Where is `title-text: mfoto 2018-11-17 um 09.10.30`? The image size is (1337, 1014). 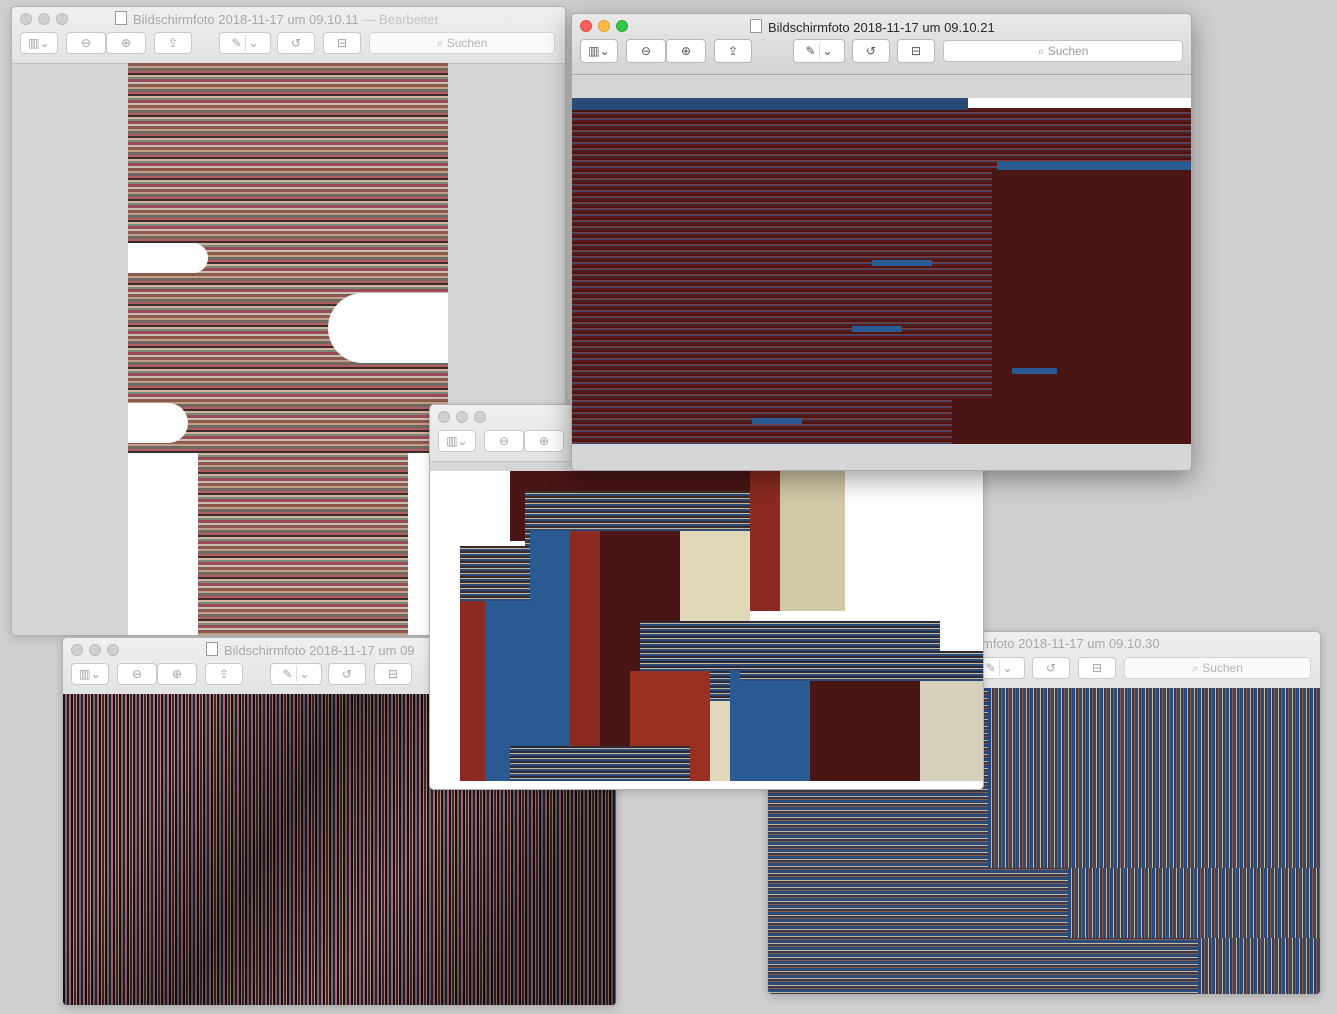
title-text: mfoto 2018-11-17 um 09.10.30 is located at coordinates (1071, 643).